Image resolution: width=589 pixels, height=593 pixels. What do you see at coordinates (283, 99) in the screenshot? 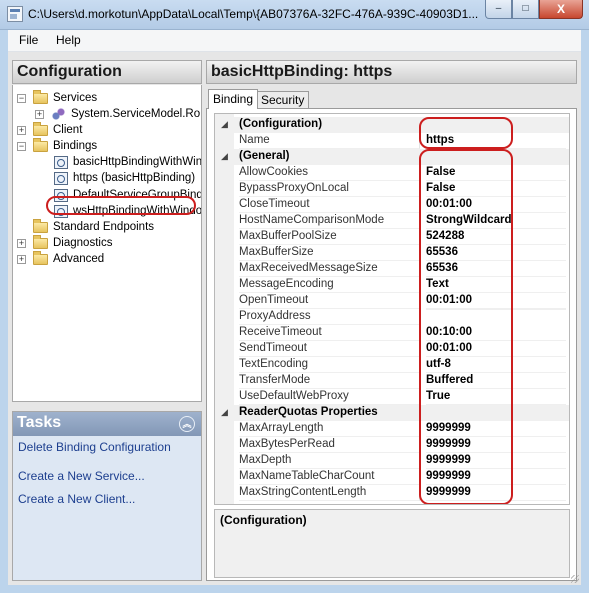
I see `tab-security: Security` at bounding box center [283, 99].